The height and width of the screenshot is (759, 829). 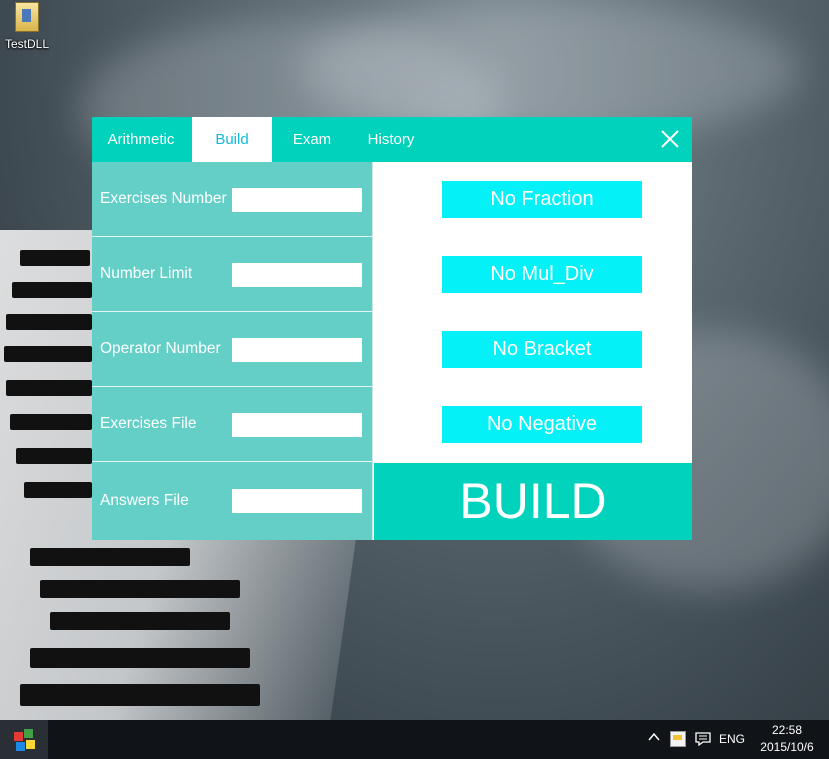 I want to click on tab-history: History, so click(x=391, y=139).